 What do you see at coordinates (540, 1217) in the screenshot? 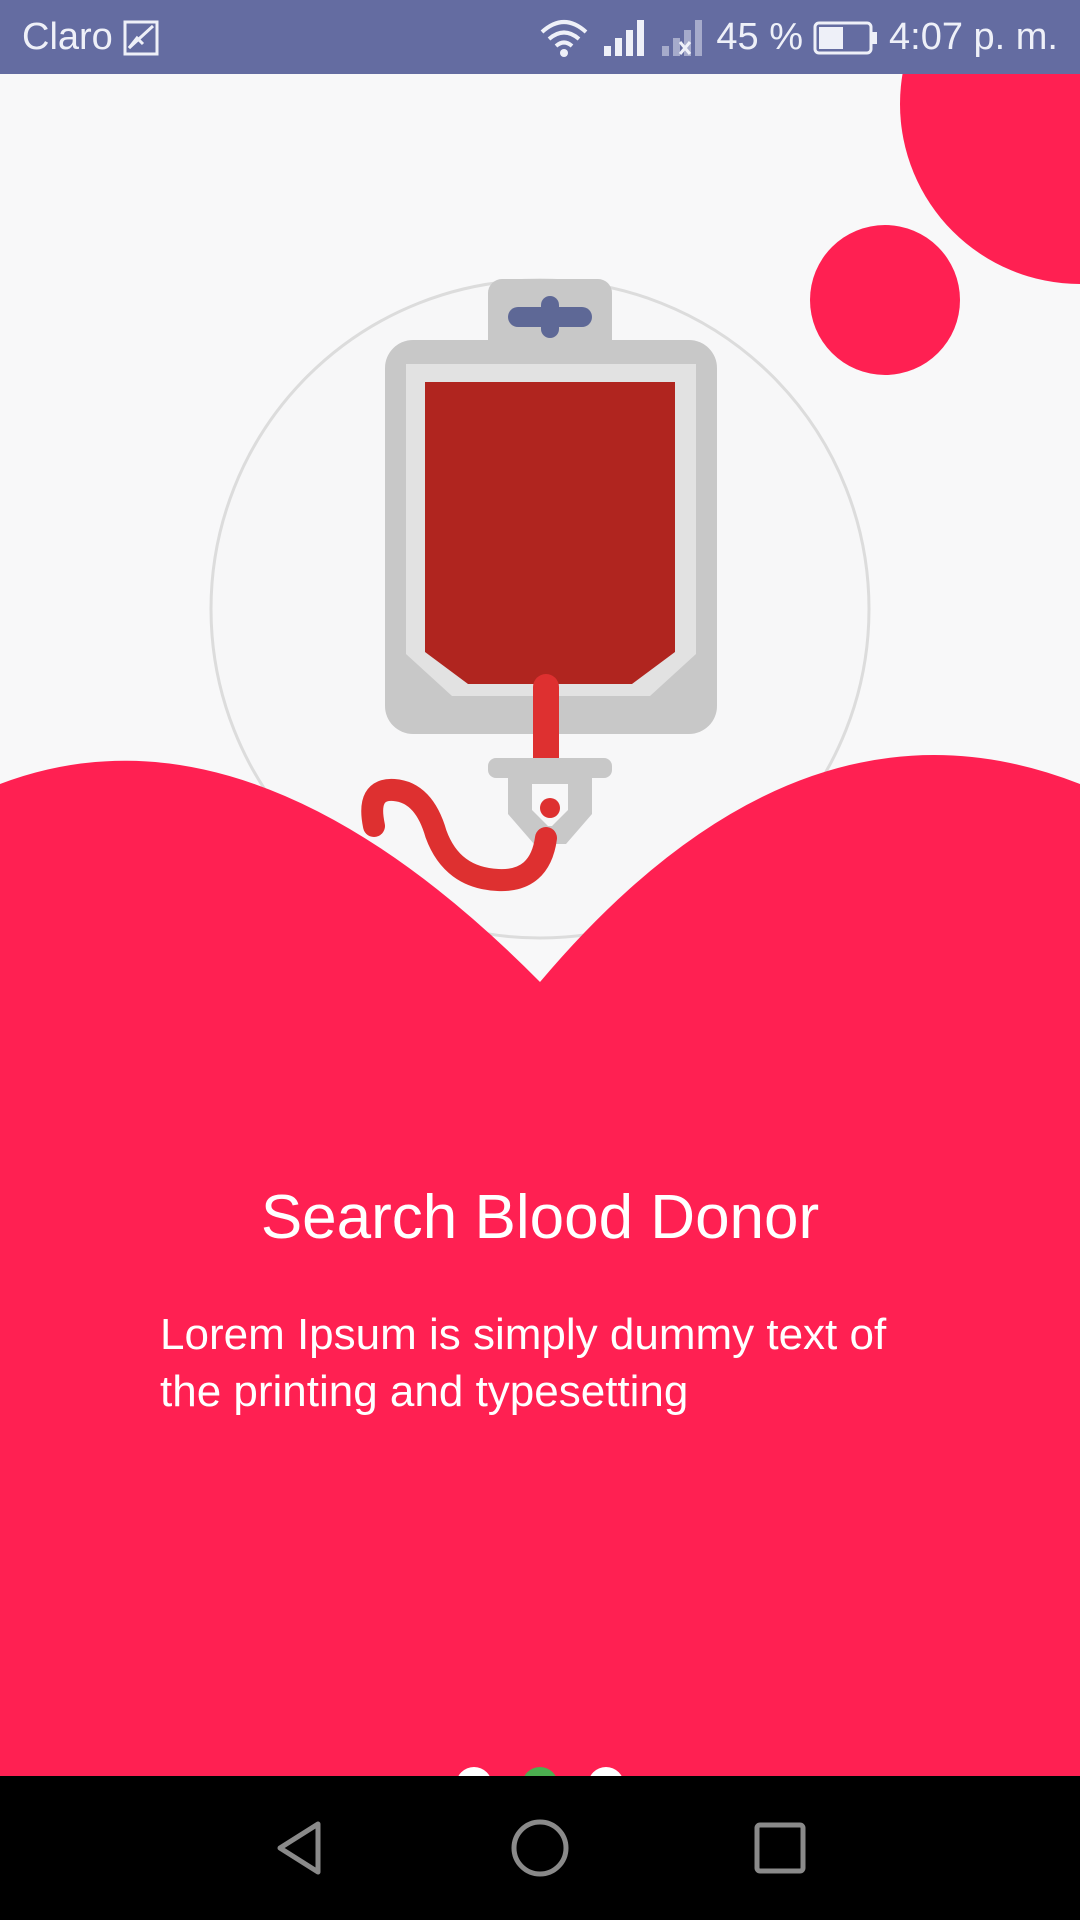
I see `onboarding-title: Search Blood Donor` at bounding box center [540, 1217].